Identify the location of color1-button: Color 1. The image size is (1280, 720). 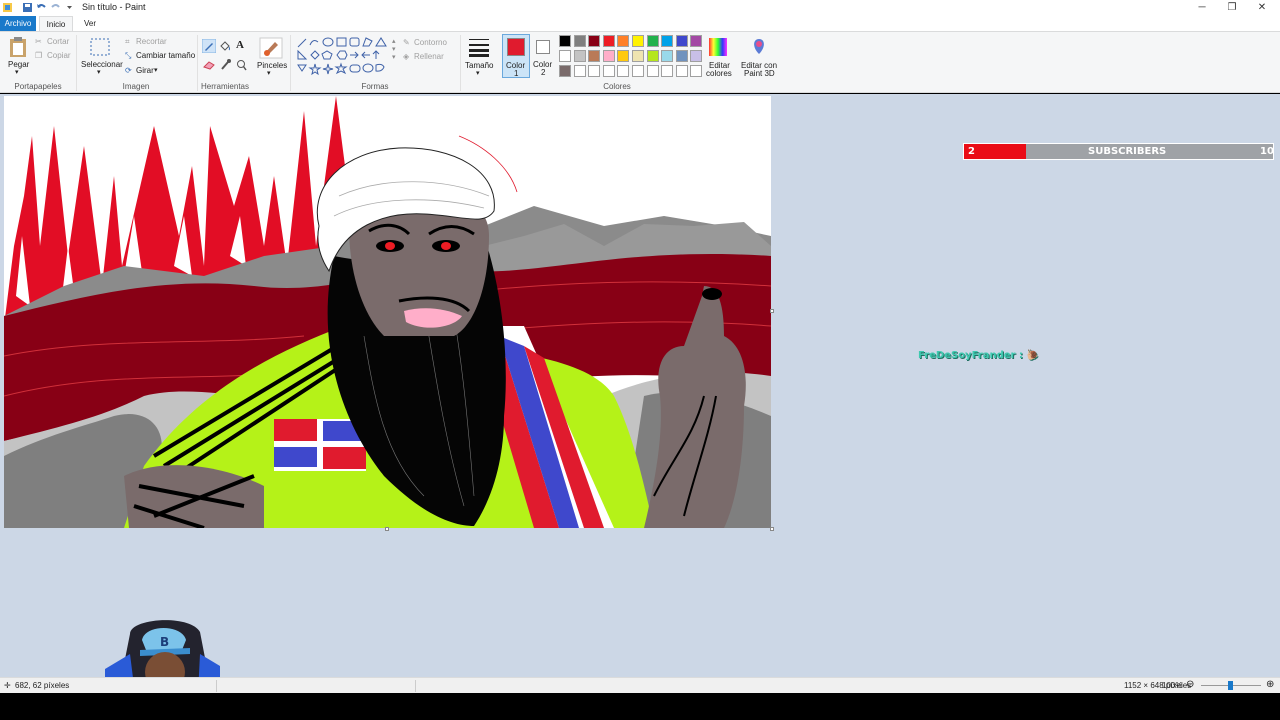
(516, 56).